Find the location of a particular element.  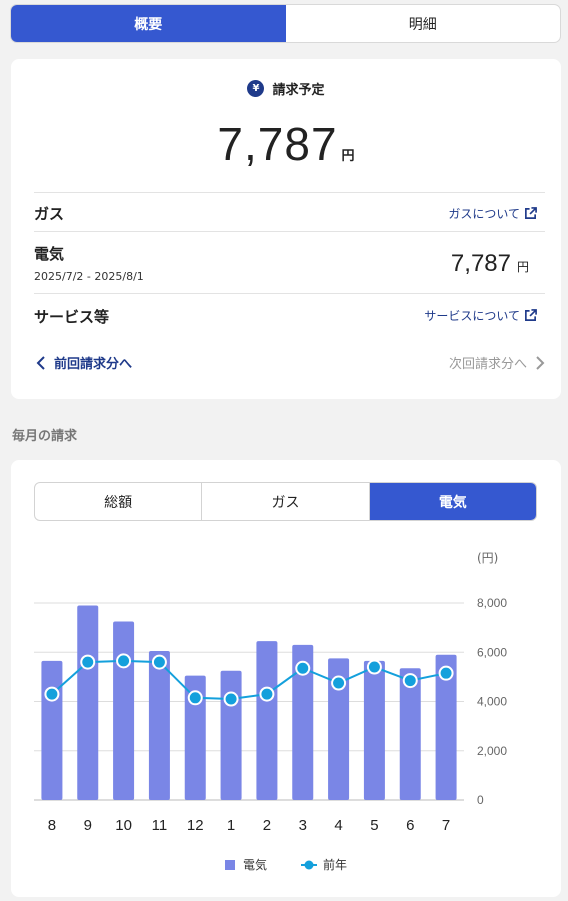

tab-overview: 概要 is located at coordinates (148, 23).